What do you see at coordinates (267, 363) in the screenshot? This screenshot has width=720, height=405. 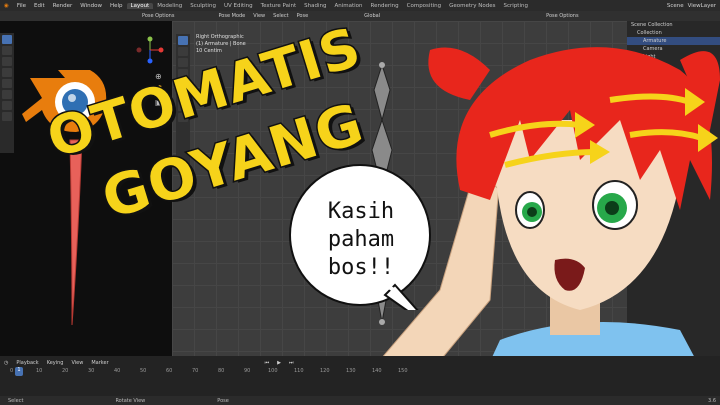 I see `jump-start-icon: ⏮` at bounding box center [267, 363].